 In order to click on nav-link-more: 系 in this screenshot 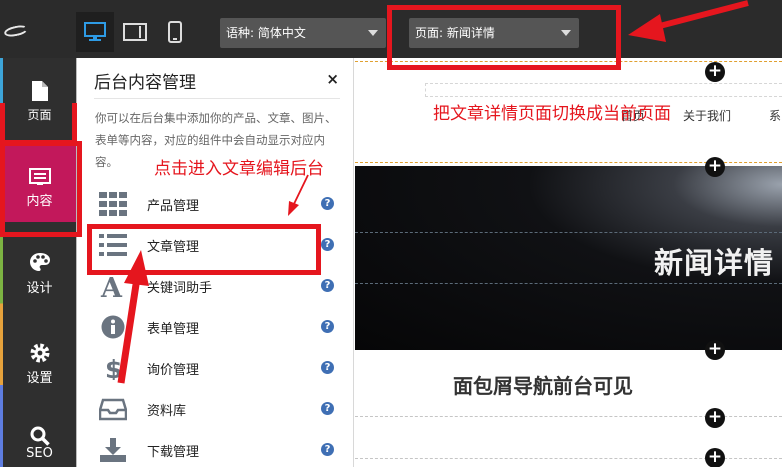, I will do `click(775, 115)`.